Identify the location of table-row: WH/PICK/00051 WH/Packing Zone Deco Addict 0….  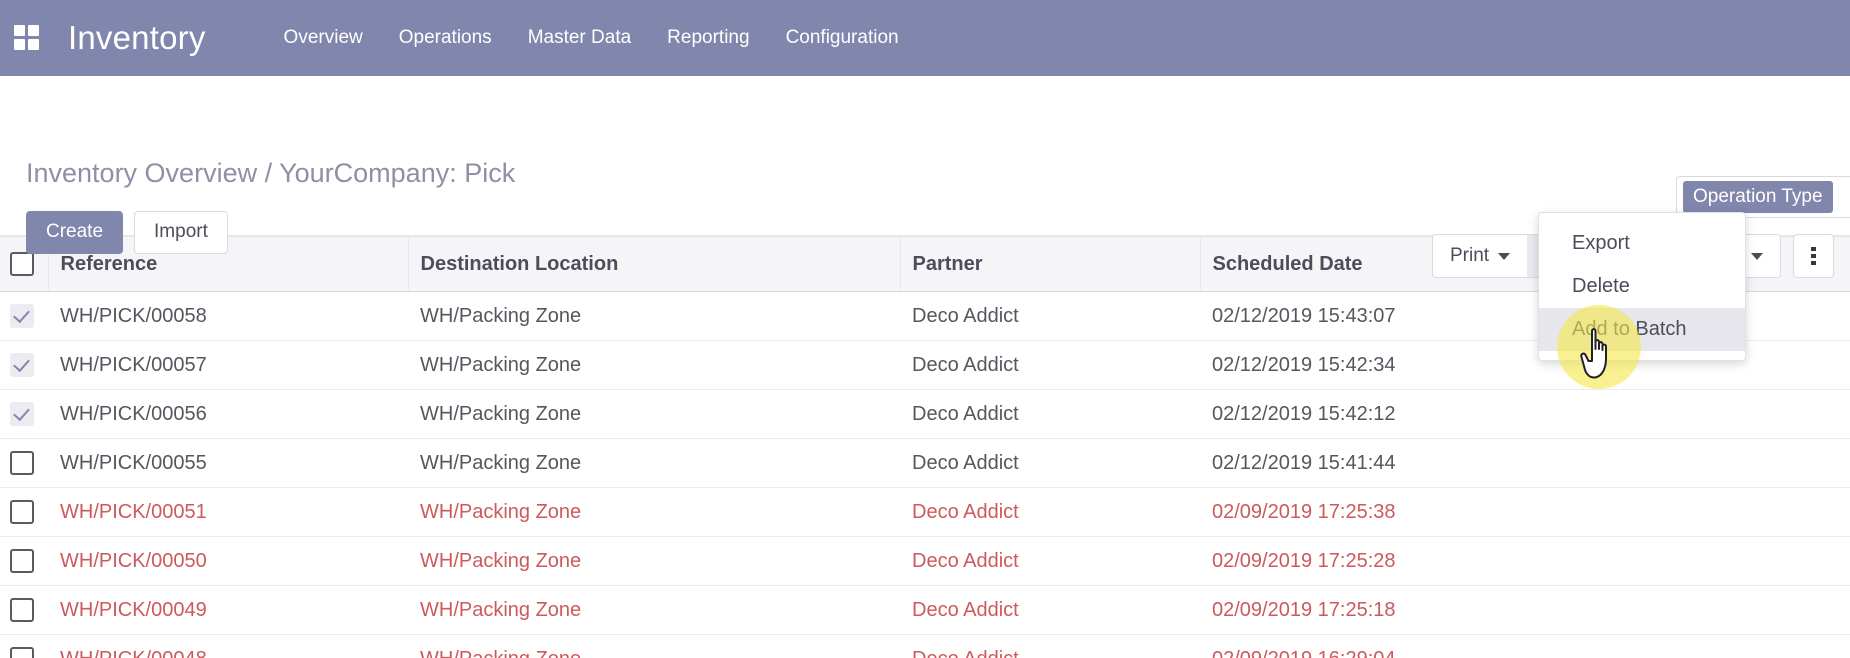
(925, 512).